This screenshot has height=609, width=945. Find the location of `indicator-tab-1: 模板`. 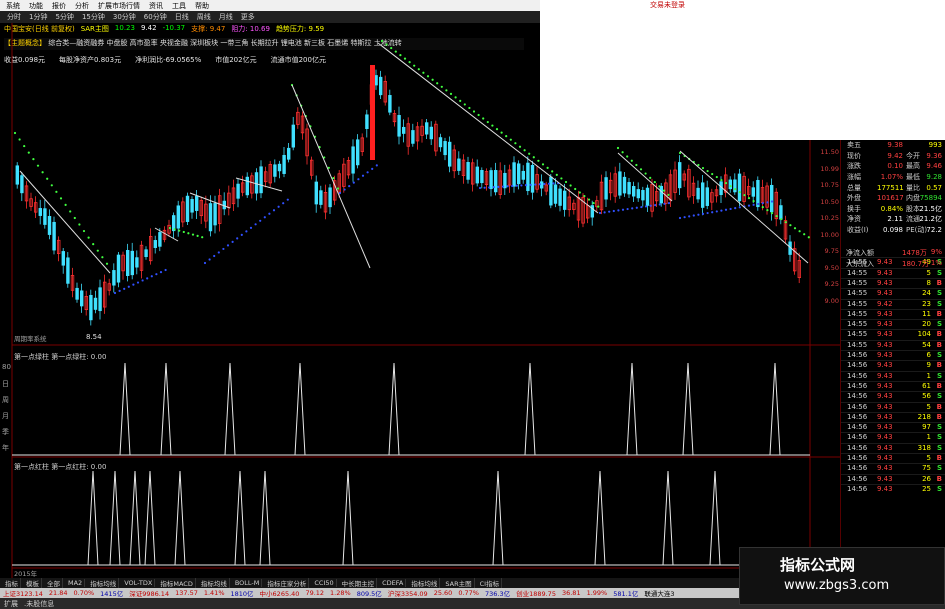

indicator-tab-1: 模板 is located at coordinates (33, 583).